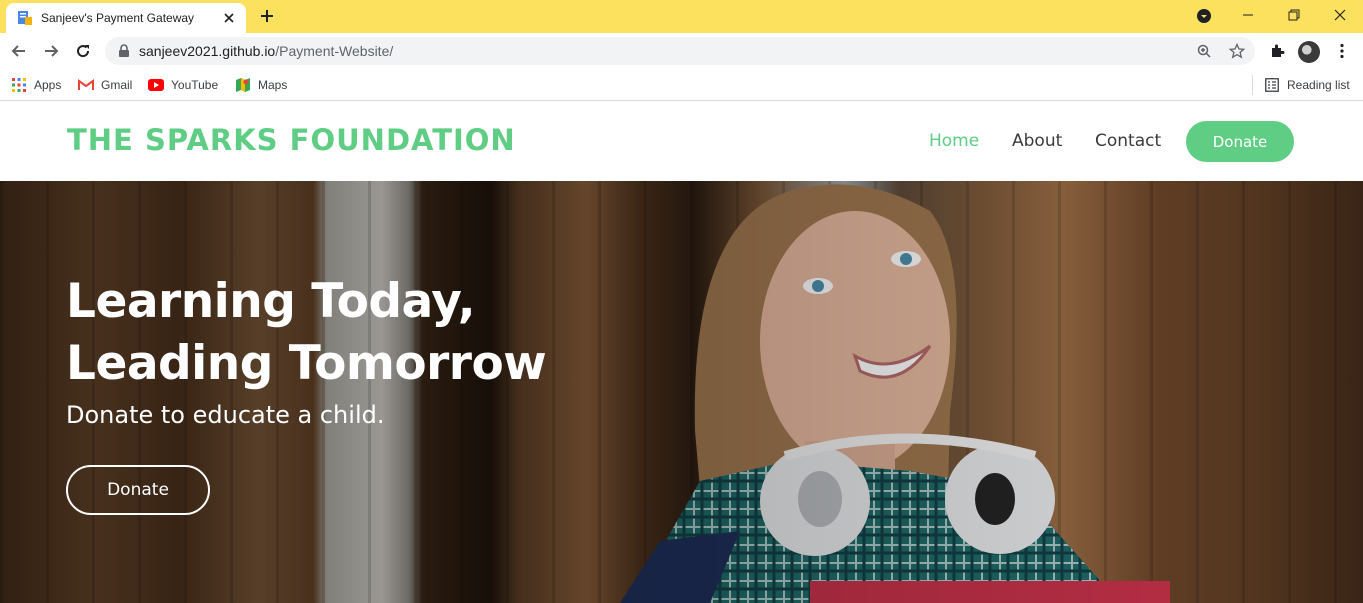  I want to click on nav-about-link: About, so click(1037, 141).